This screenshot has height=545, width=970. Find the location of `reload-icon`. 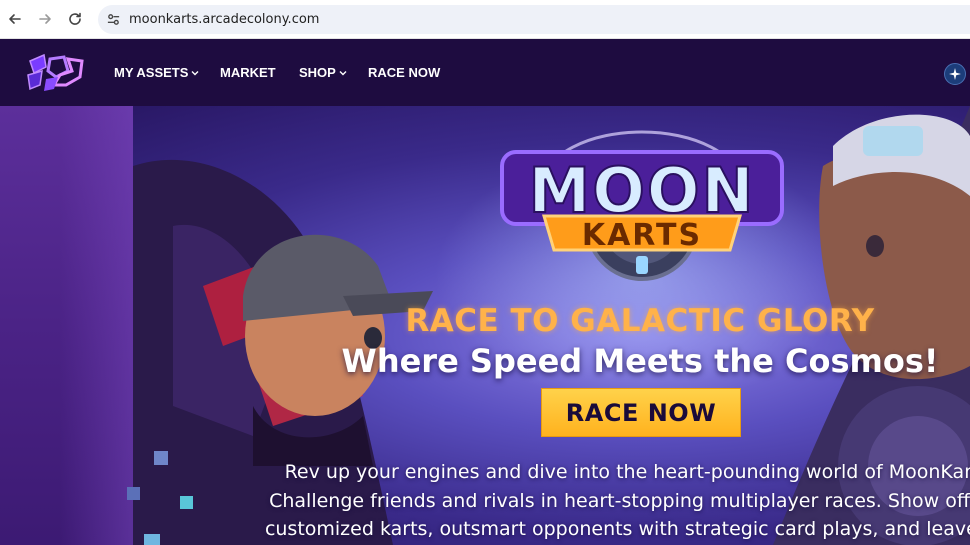

reload-icon is located at coordinates (75, 19).